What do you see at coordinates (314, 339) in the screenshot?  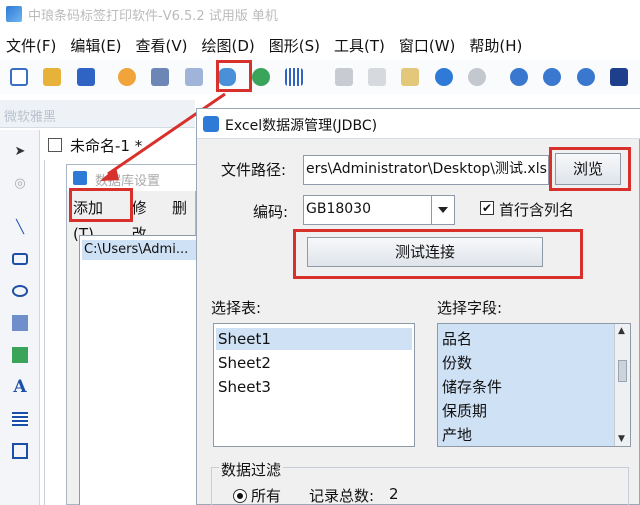 I see `table-list-item: Sheet1` at bounding box center [314, 339].